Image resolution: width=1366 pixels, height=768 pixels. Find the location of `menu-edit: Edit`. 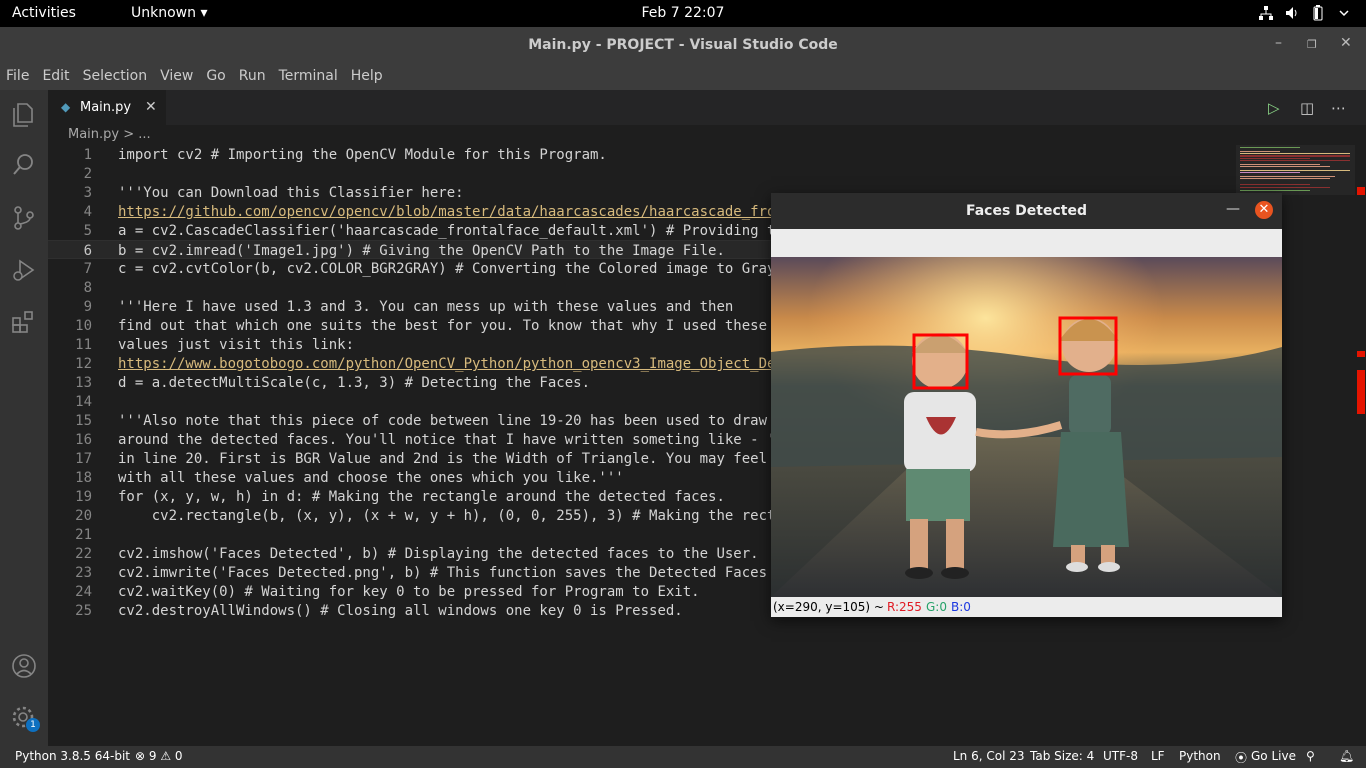

menu-edit: Edit is located at coordinates (56, 76).